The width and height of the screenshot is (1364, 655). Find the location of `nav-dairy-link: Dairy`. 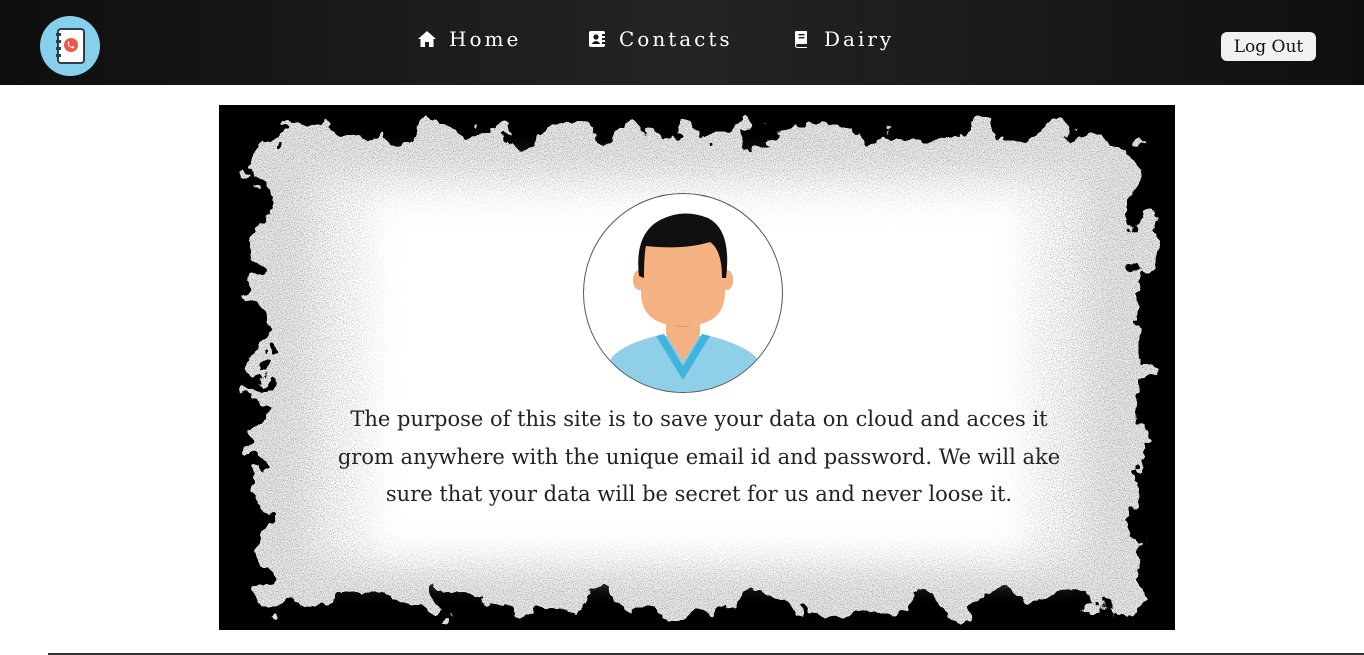

nav-dairy-link: Dairy is located at coordinates (843, 39).